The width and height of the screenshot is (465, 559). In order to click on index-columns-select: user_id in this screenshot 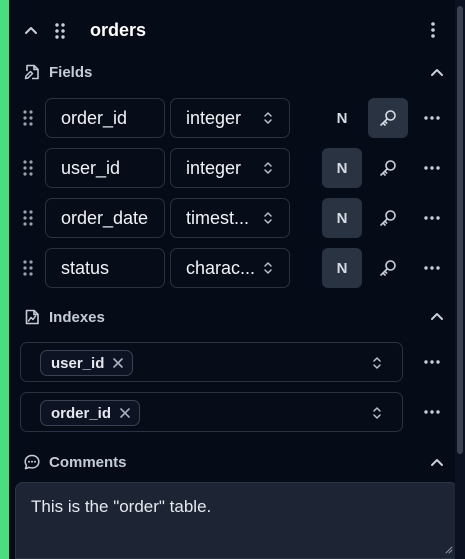, I will do `click(211, 362)`.